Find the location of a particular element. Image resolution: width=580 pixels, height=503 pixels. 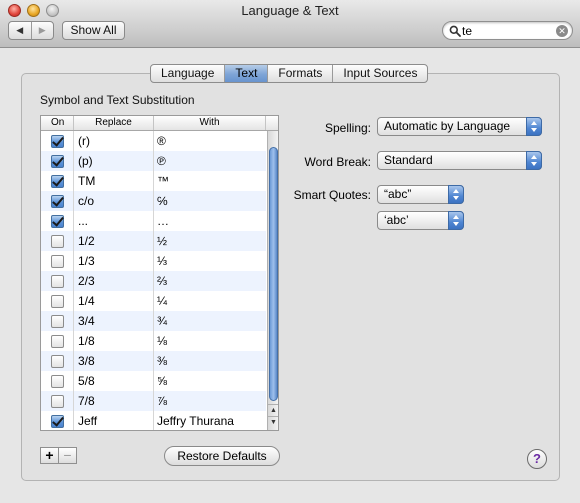

replace-cell: 1/4 is located at coordinates (114, 301).